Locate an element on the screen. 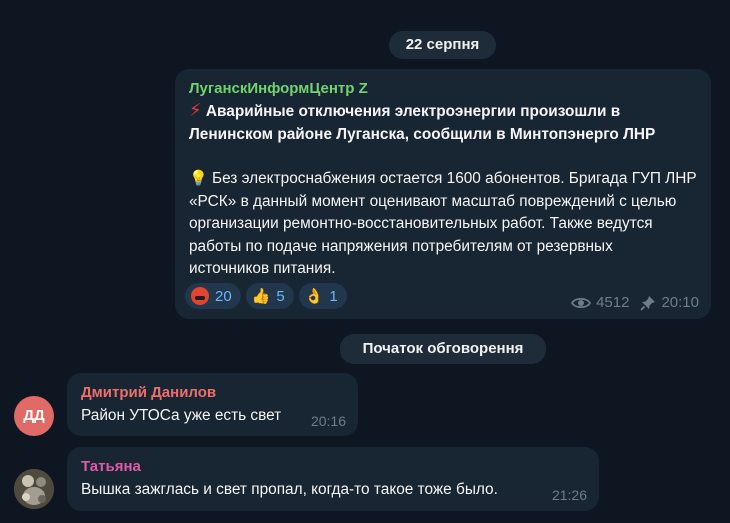 Image resolution: width=730 pixels, height=523 pixels. reaction-count: 1 is located at coordinates (333, 296).